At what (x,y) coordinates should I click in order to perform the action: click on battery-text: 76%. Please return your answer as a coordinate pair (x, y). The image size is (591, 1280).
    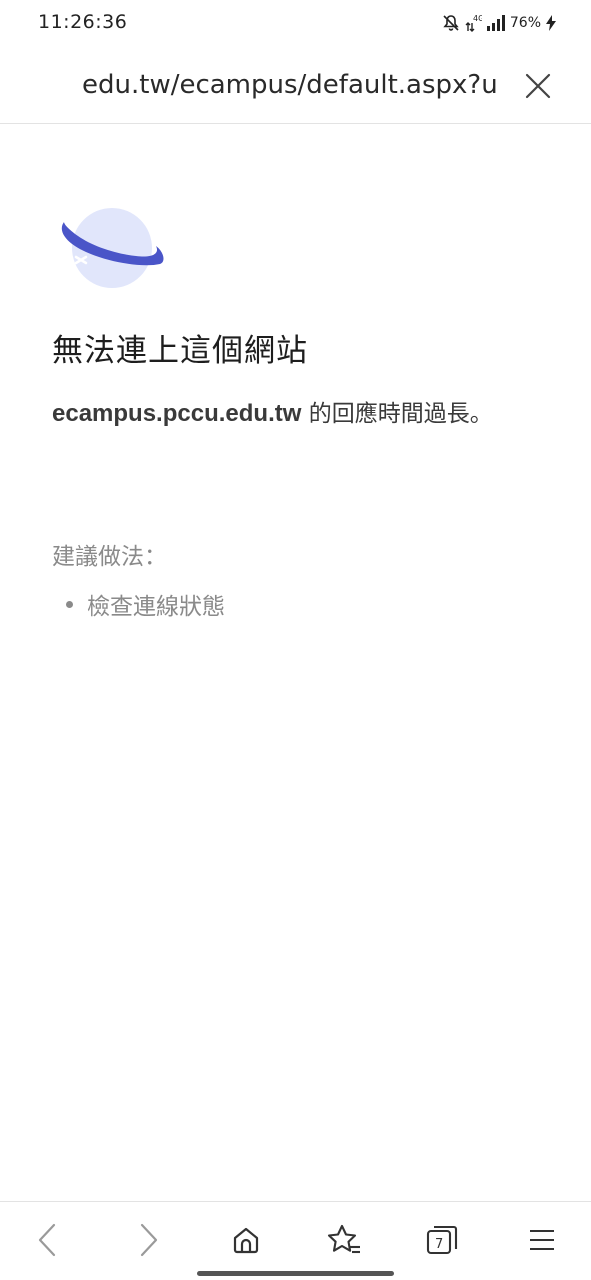
    Looking at the image, I should click on (525, 23).